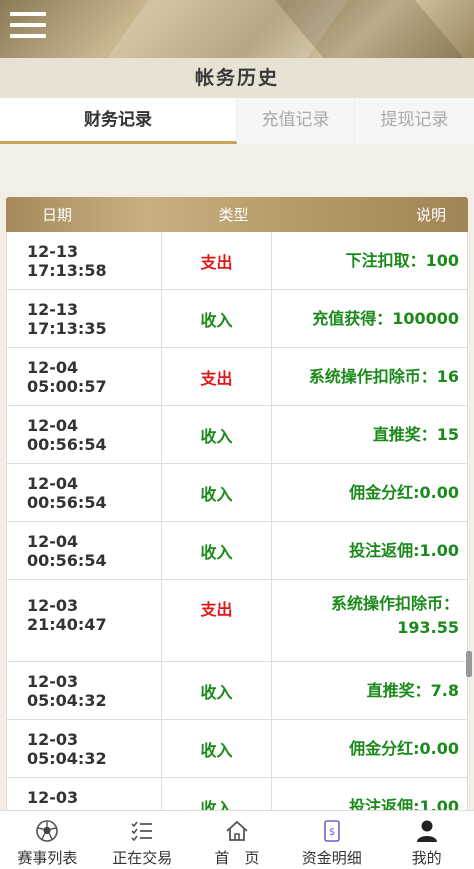 The image size is (474, 869). Describe the element at coordinates (430, 215) in the screenshot. I see `column-header-description: 说明` at that location.